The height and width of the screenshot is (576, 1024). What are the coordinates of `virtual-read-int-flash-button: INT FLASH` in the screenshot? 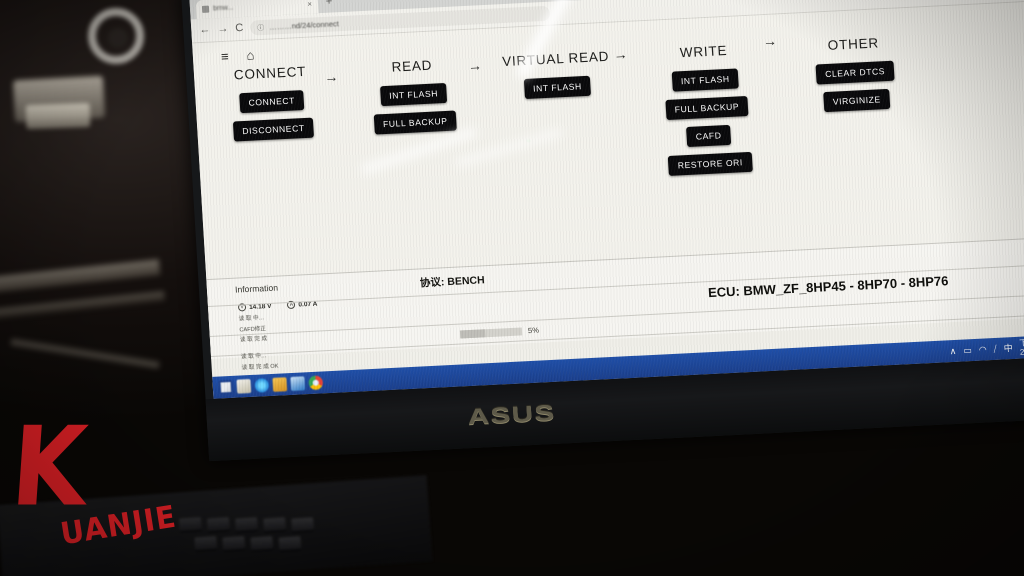 It's located at (557, 87).